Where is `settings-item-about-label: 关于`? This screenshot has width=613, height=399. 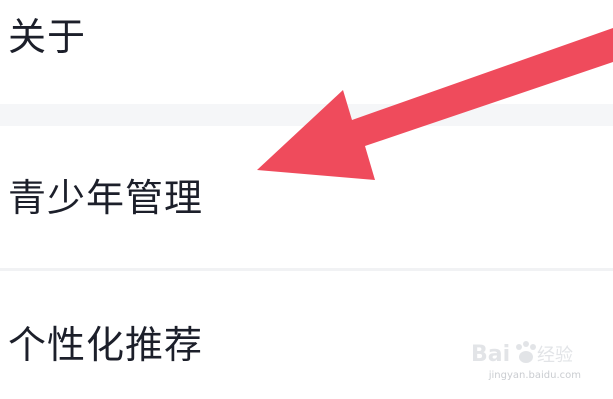
settings-item-about-label: 关于 is located at coordinates (47, 37).